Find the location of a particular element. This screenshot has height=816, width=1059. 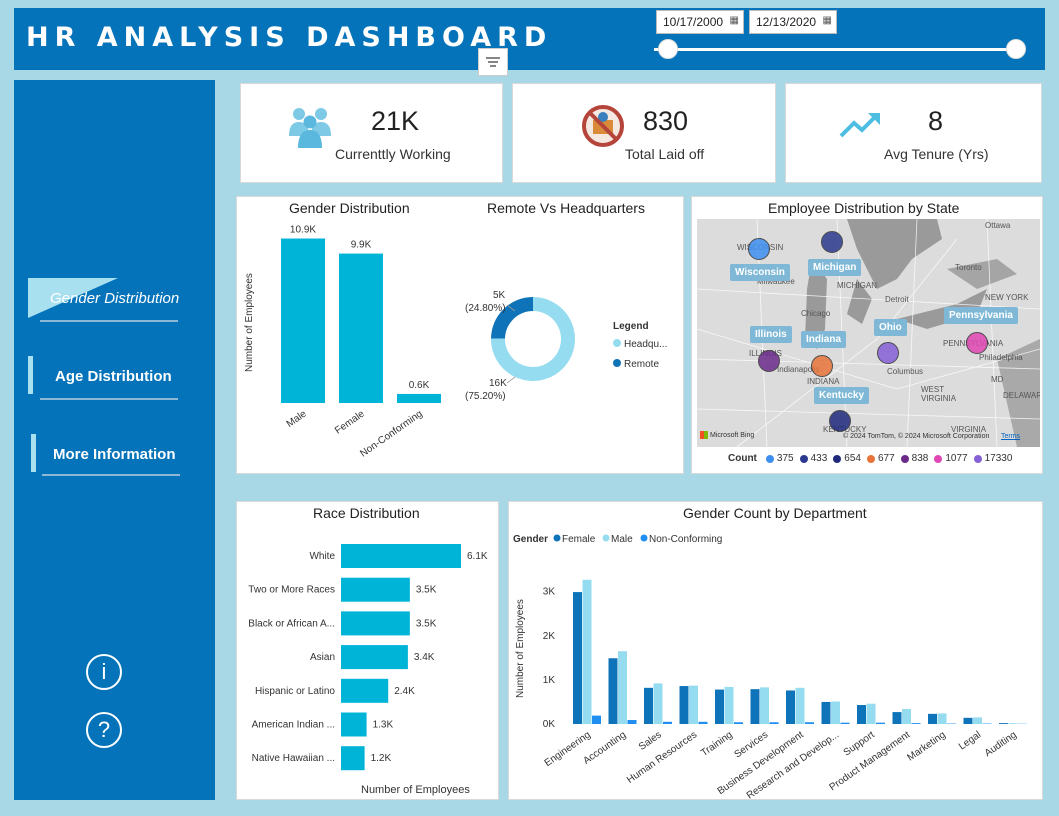

map-place-label: DELAWARE is located at coordinates (1021, 395).